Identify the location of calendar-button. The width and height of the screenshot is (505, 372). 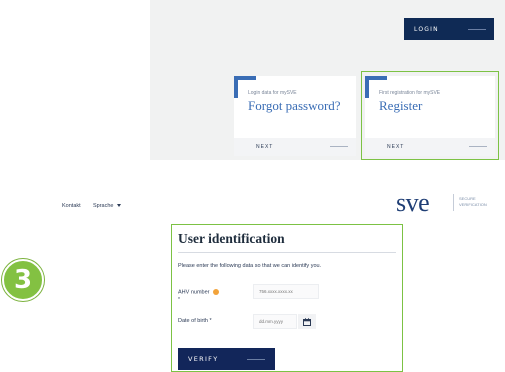
(307, 321).